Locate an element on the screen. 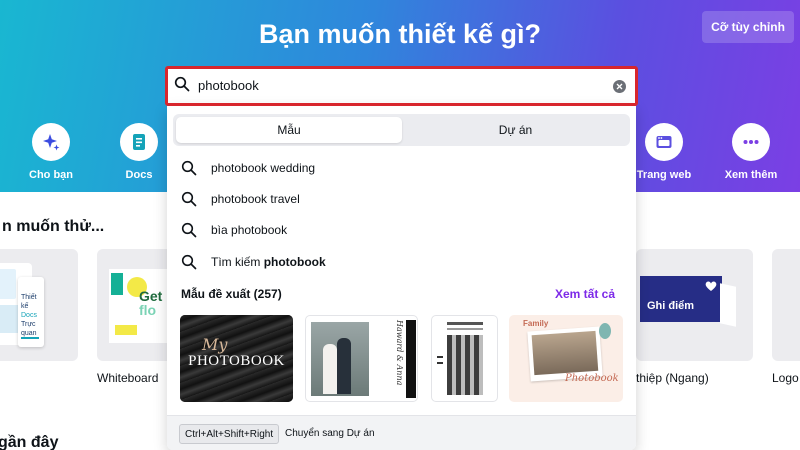  category-for-you: Cho bạn is located at coordinates (51, 152).